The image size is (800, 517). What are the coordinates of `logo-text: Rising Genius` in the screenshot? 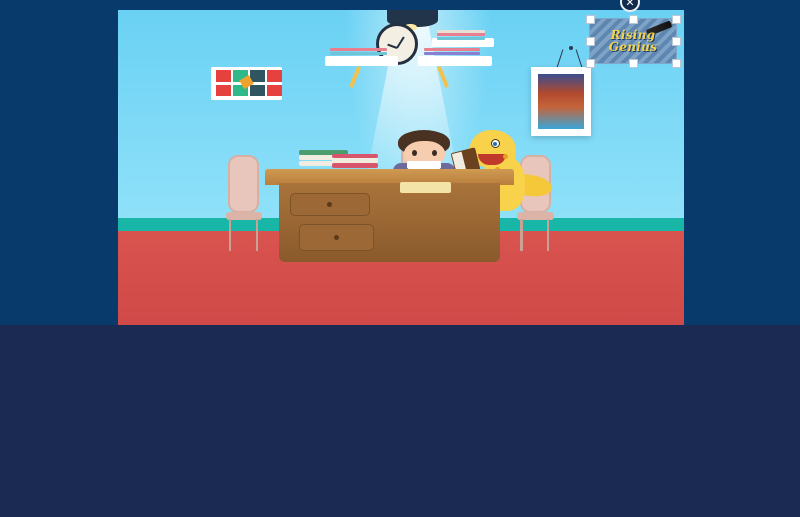 It's located at (633, 41).